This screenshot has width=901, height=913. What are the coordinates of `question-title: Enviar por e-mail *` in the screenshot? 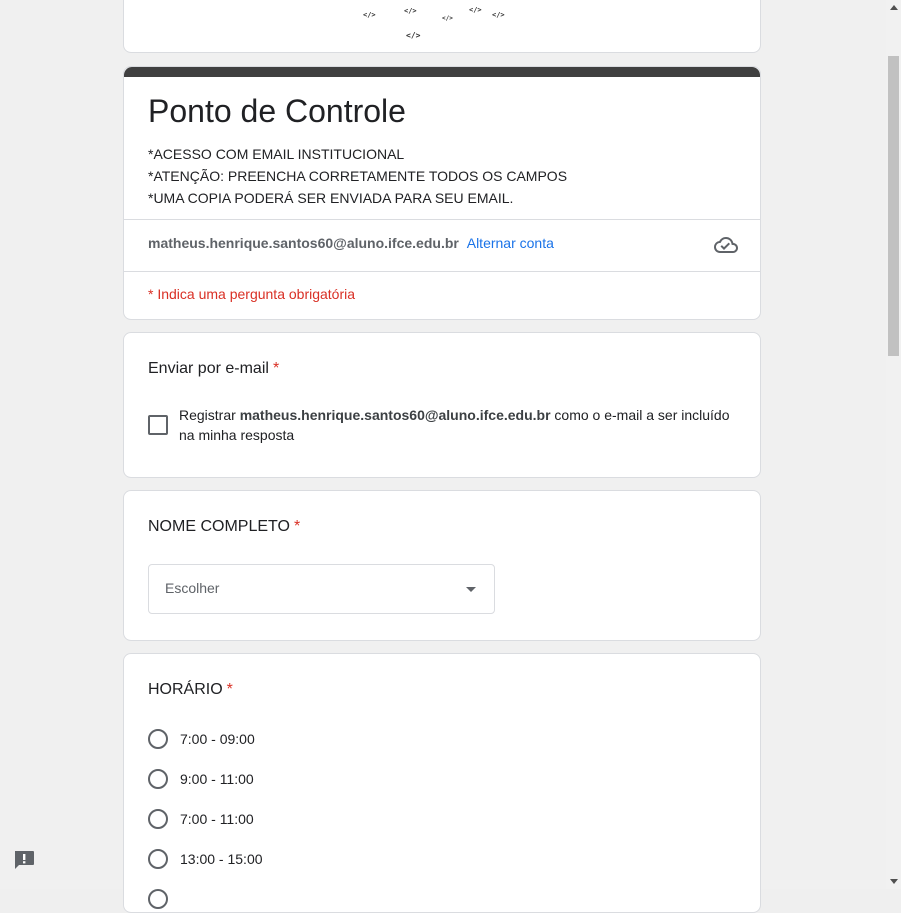 It's located at (213, 369).